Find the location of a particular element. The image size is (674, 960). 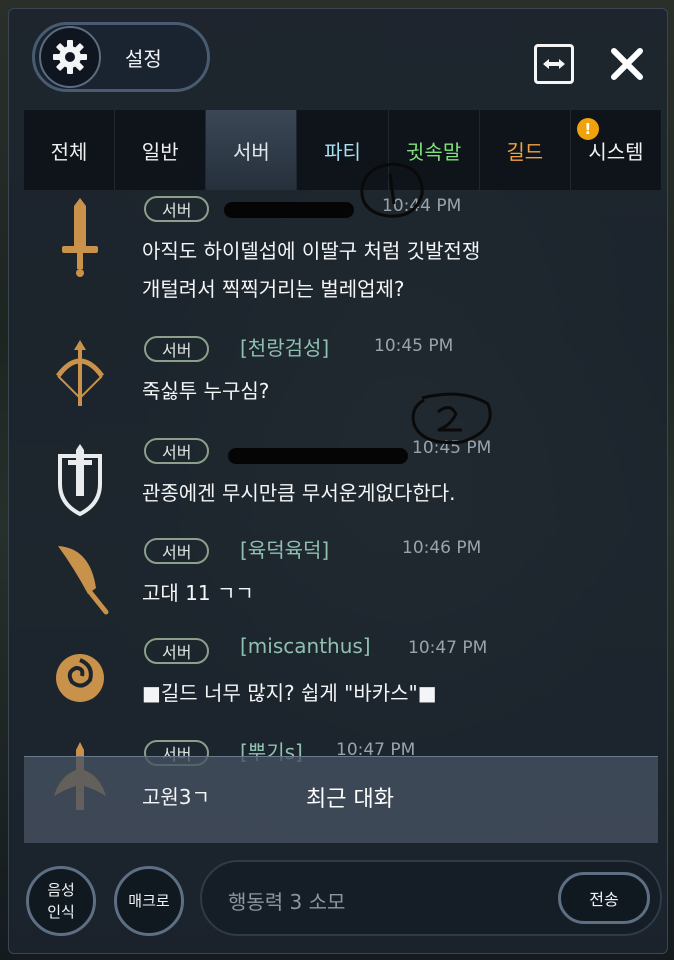

voice-label: 음성 인식 is located at coordinates (61, 901).